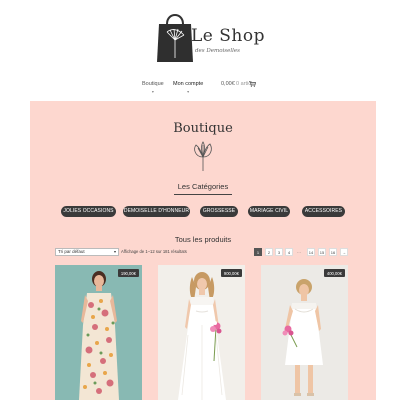  Describe the element at coordinates (156, 211) in the screenshot. I see `category-demoiselle-d-honneur: DEMOISELLE D'HONNEUR` at that location.